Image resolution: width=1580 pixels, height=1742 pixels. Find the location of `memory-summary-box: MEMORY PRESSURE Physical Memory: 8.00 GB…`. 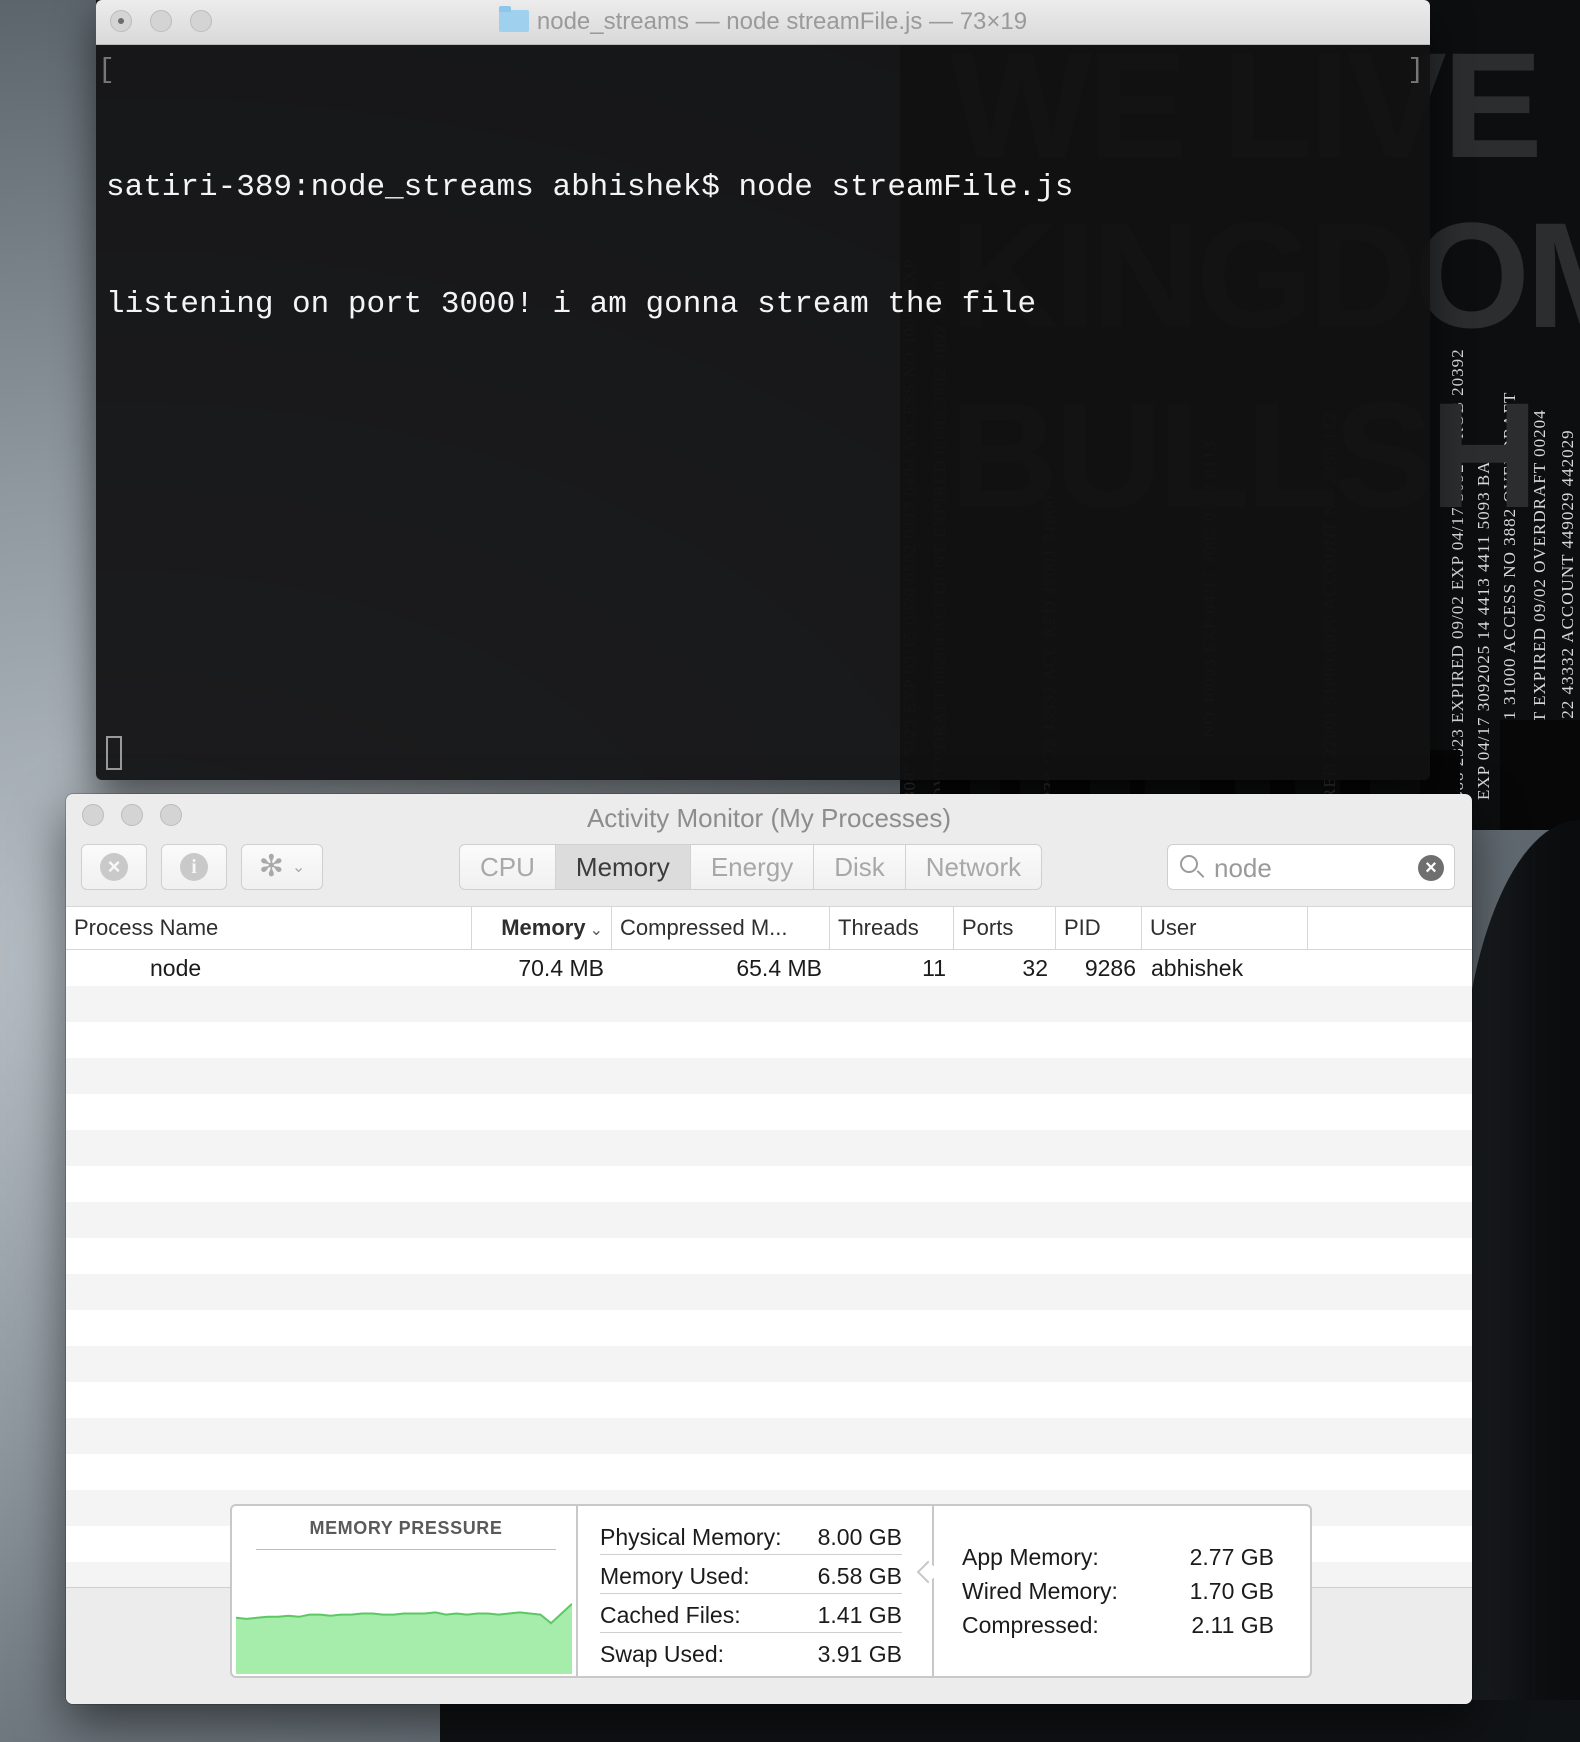

memory-summary-box: MEMORY PRESSURE Physical Memory: 8.00 GB… is located at coordinates (771, 1591).